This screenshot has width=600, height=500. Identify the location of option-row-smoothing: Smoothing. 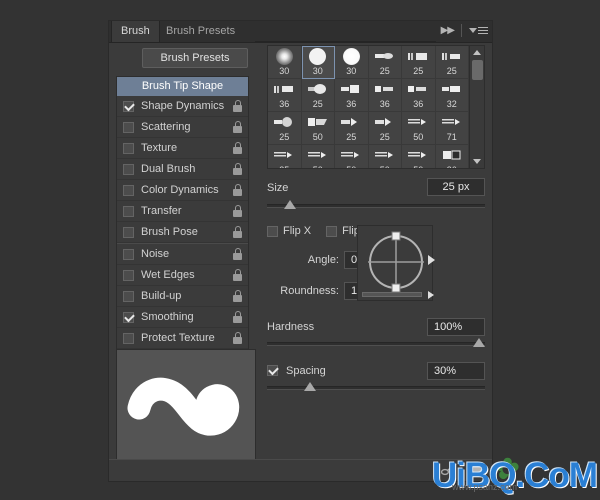
(182, 317).